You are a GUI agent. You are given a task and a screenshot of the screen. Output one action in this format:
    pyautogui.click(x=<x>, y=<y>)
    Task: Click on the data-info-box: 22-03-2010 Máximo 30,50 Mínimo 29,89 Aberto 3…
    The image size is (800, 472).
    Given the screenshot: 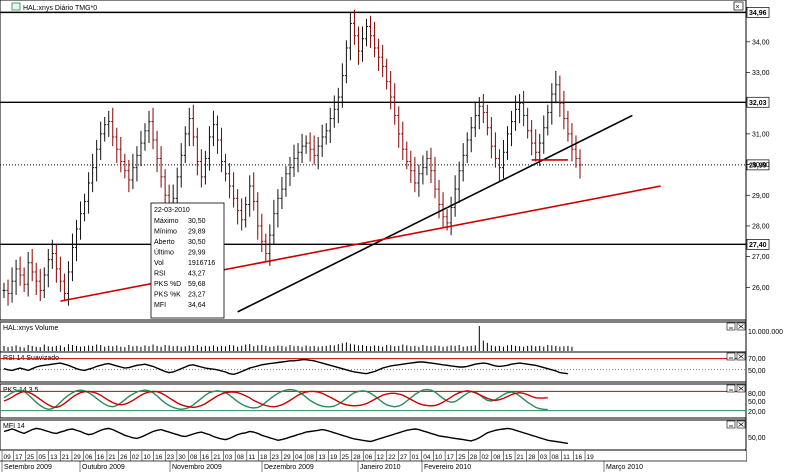 What is the action you would take?
    pyautogui.click(x=187, y=260)
    